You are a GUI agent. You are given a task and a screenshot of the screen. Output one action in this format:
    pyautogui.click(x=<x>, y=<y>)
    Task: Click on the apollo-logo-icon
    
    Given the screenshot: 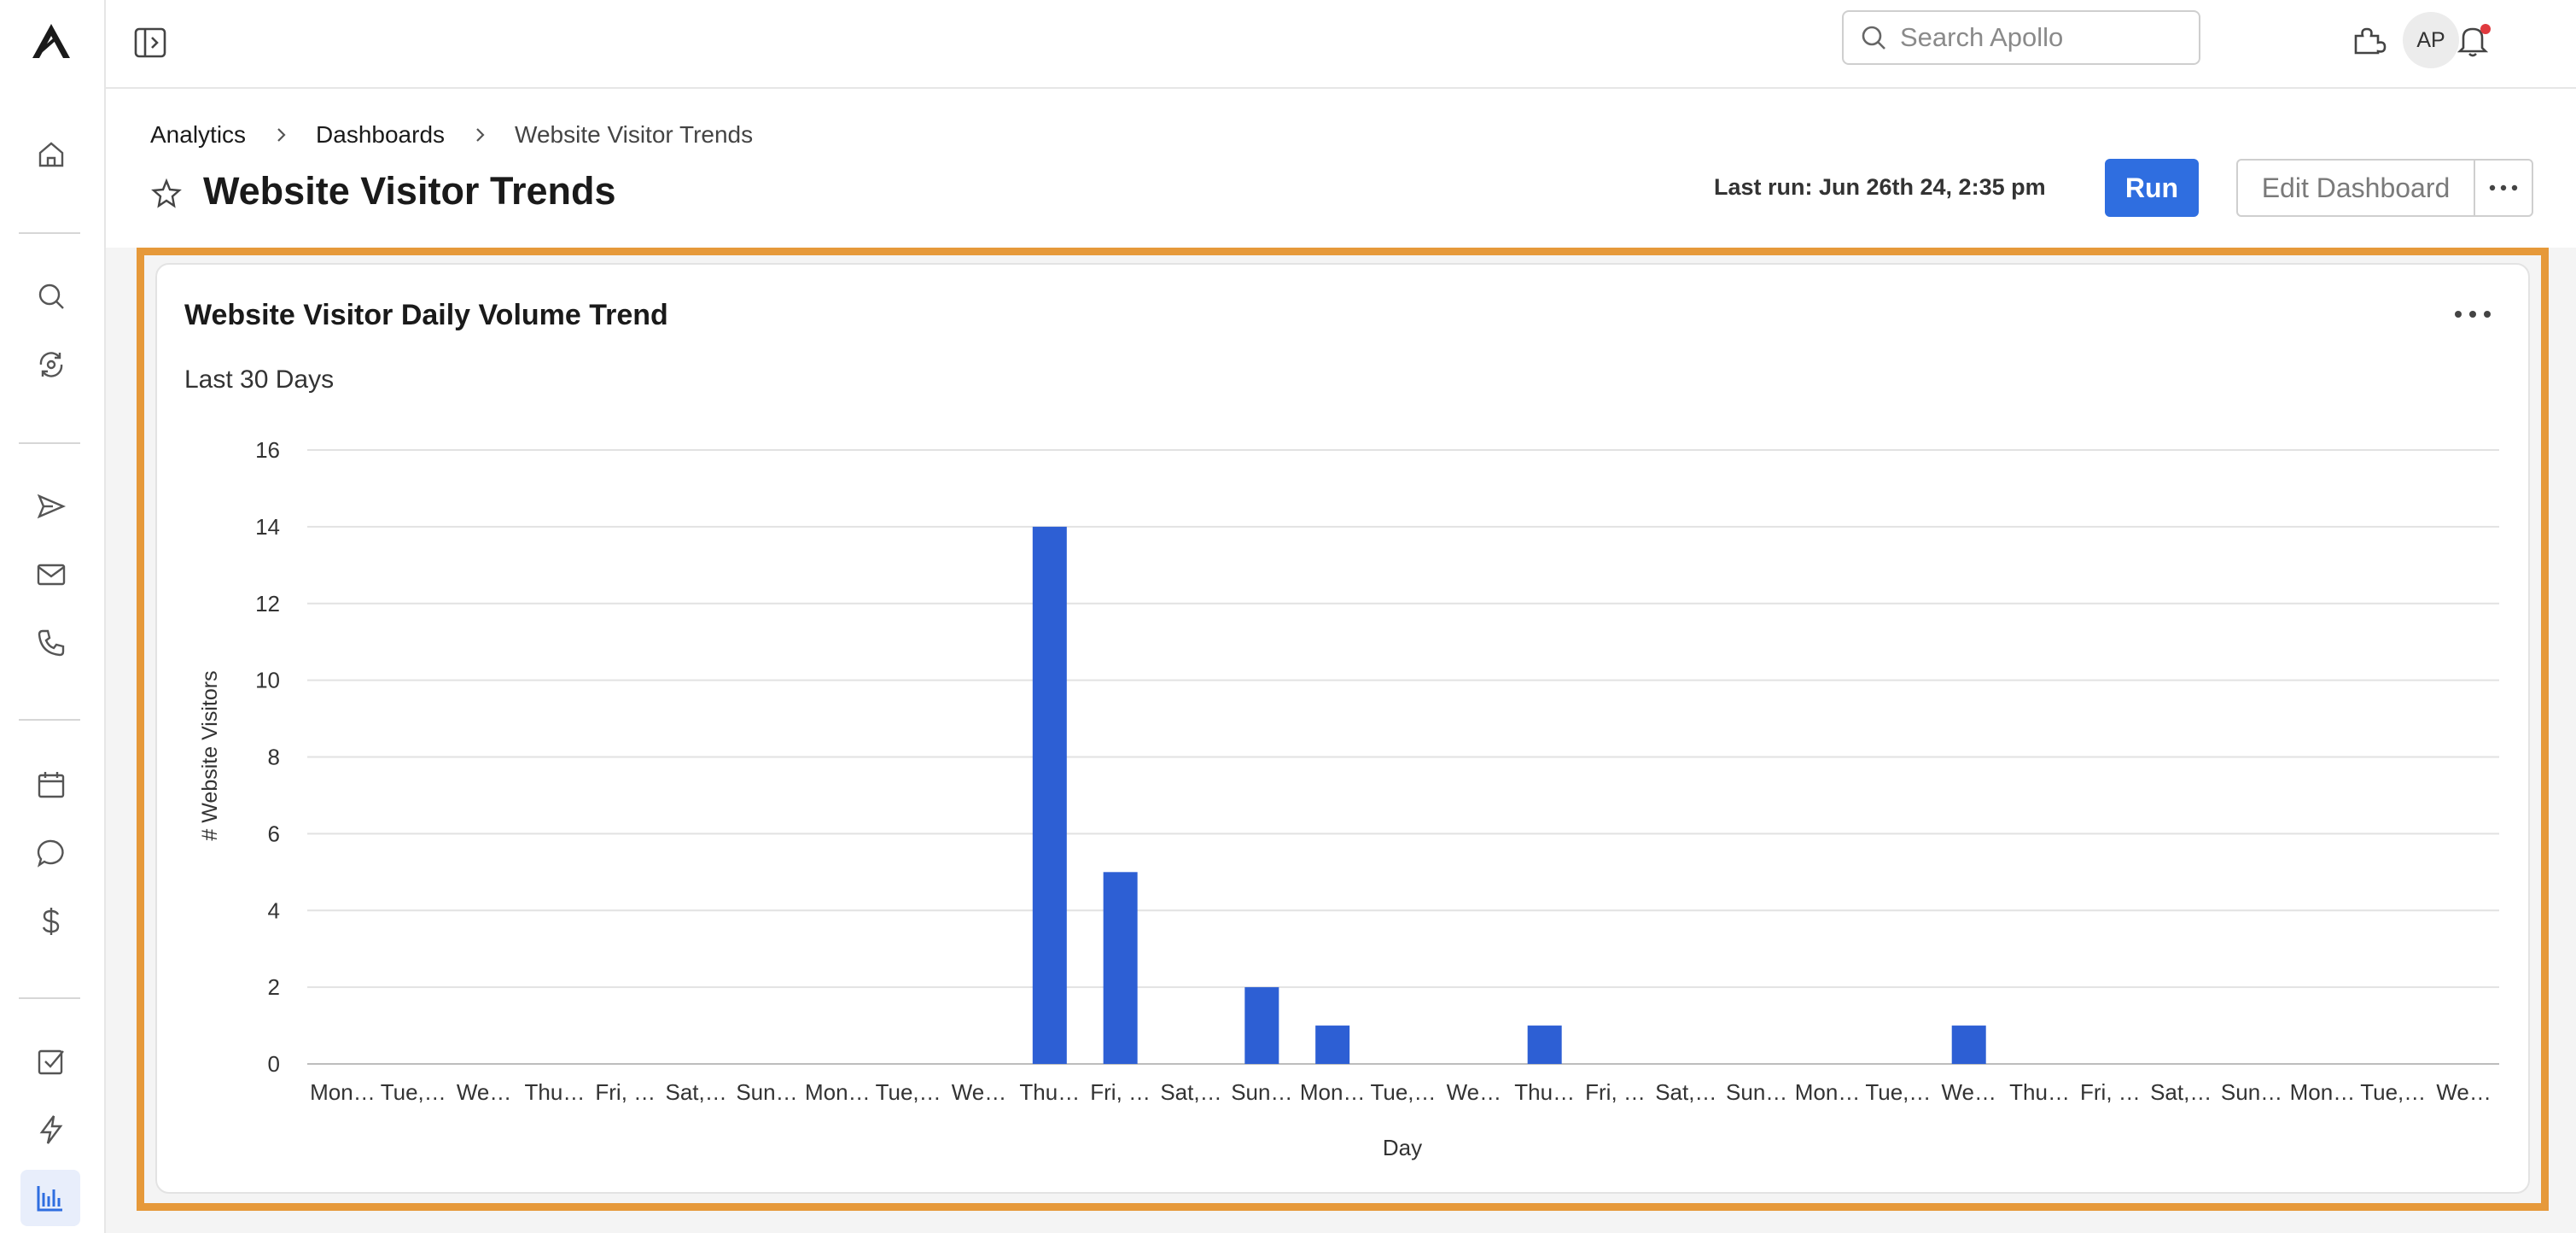 What is the action you would take?
    pyautogui.click(x=51, y=41)
    